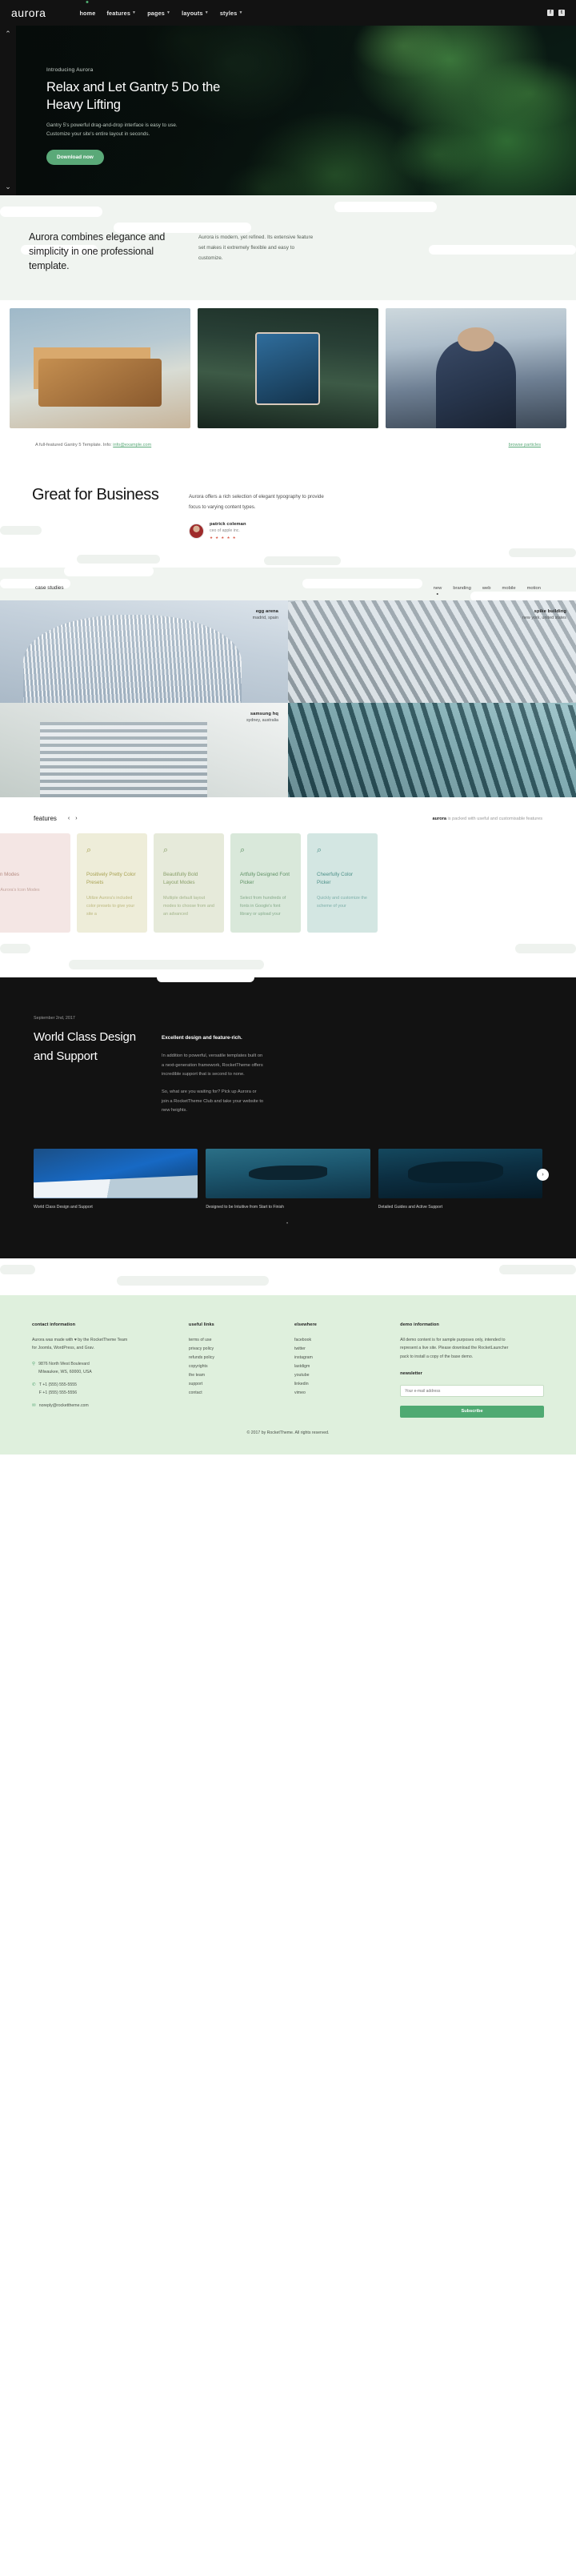  Describe the element at coordinates (104, 1406) in the screenshot. I see `footer-email: ✉ noreply@rockettheme.com` at that location.